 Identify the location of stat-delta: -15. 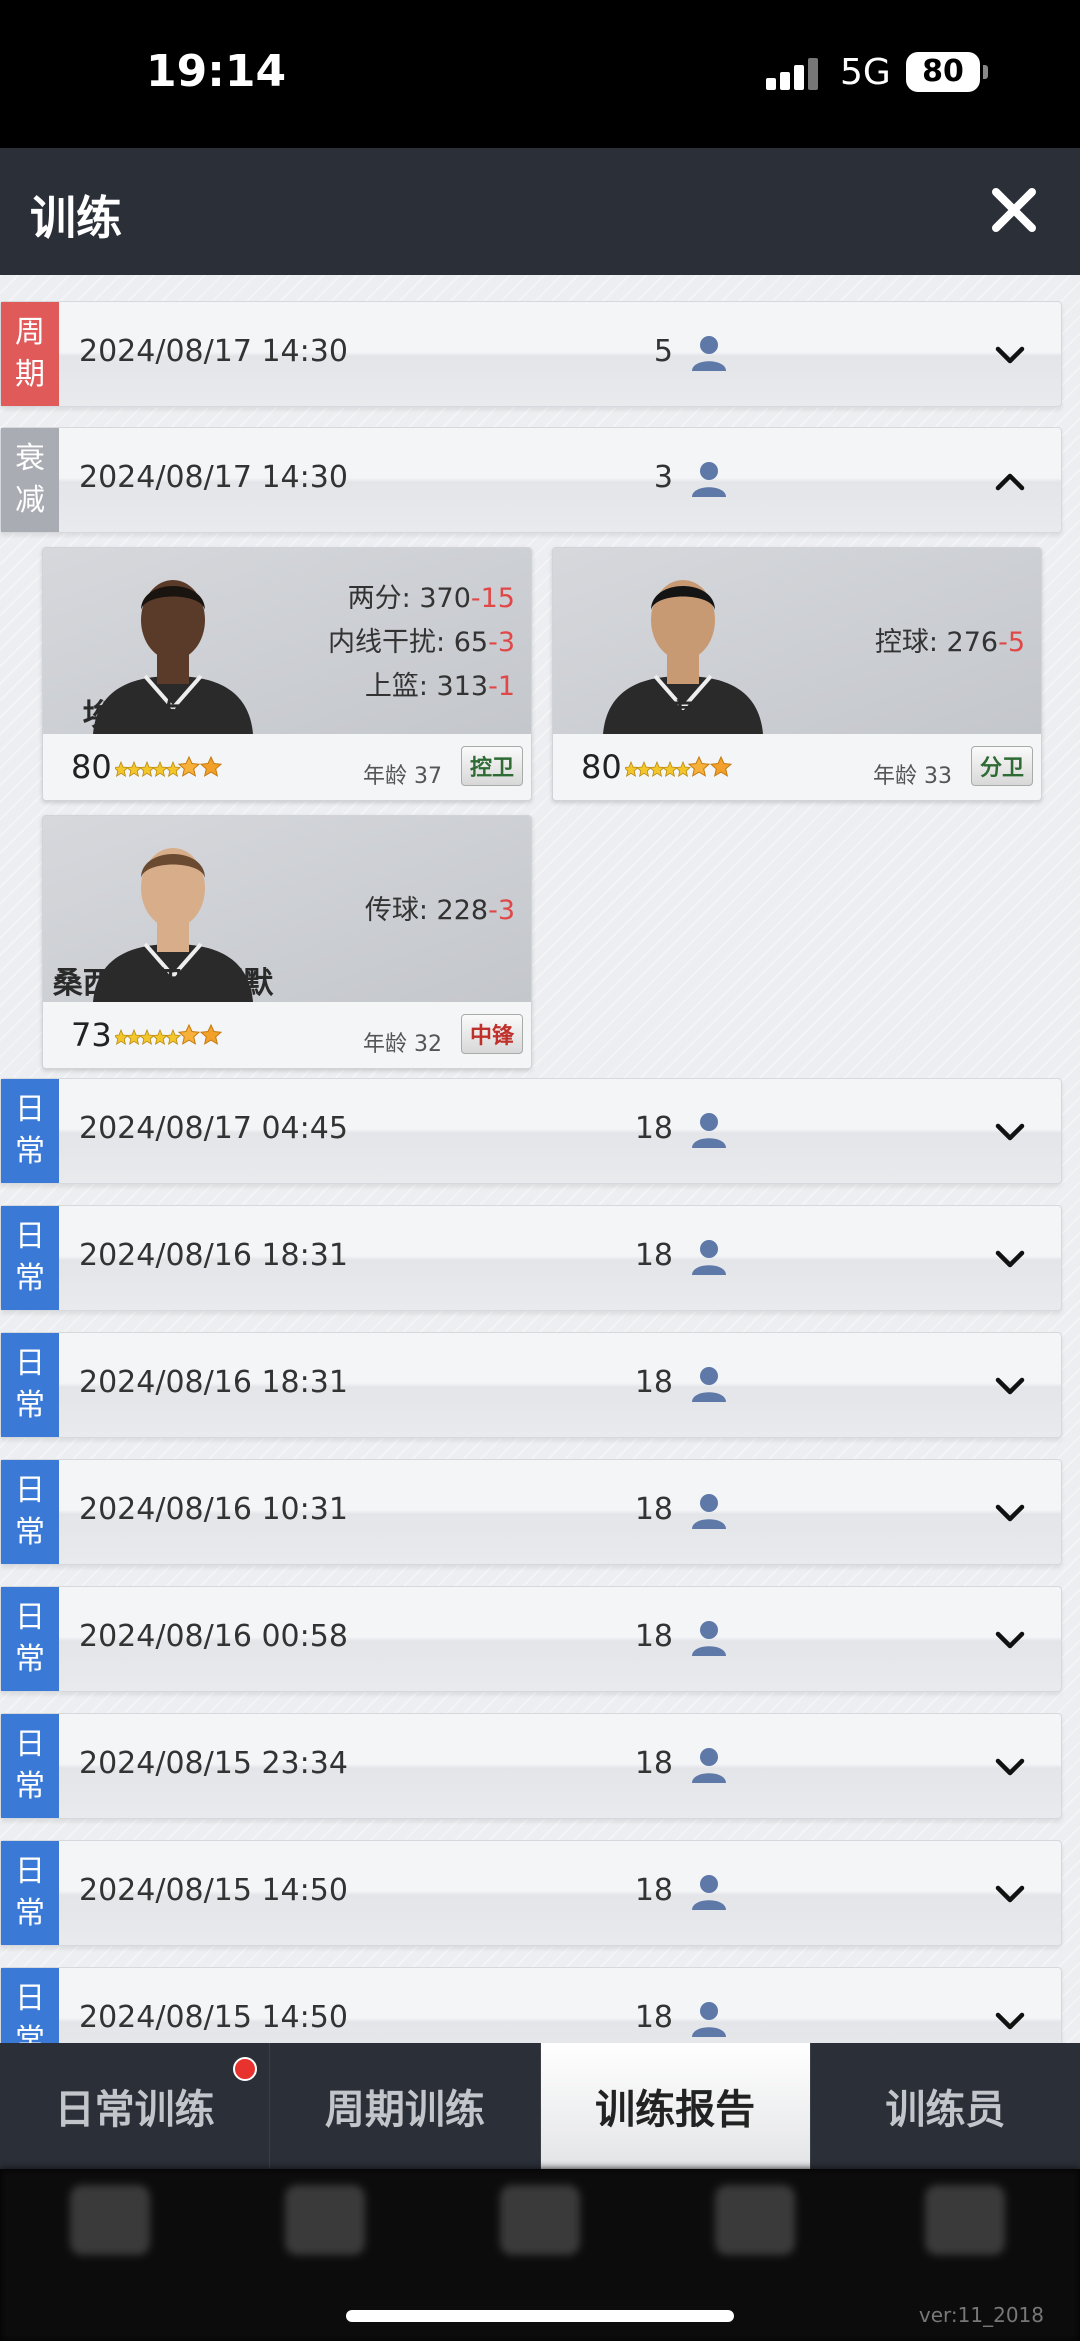
(492, 598).